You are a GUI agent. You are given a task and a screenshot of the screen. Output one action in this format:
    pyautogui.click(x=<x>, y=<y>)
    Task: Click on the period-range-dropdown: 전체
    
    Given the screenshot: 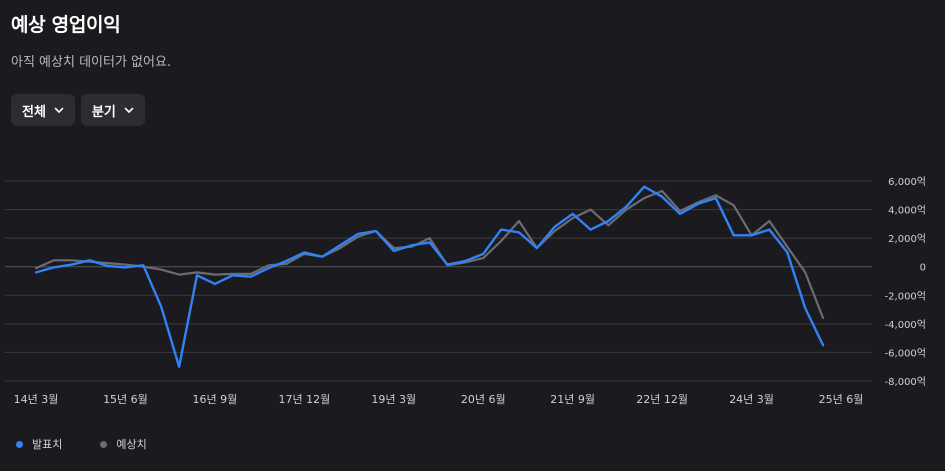 What is the action you would take?
    pyautogui.click(x=43, y=110)
    